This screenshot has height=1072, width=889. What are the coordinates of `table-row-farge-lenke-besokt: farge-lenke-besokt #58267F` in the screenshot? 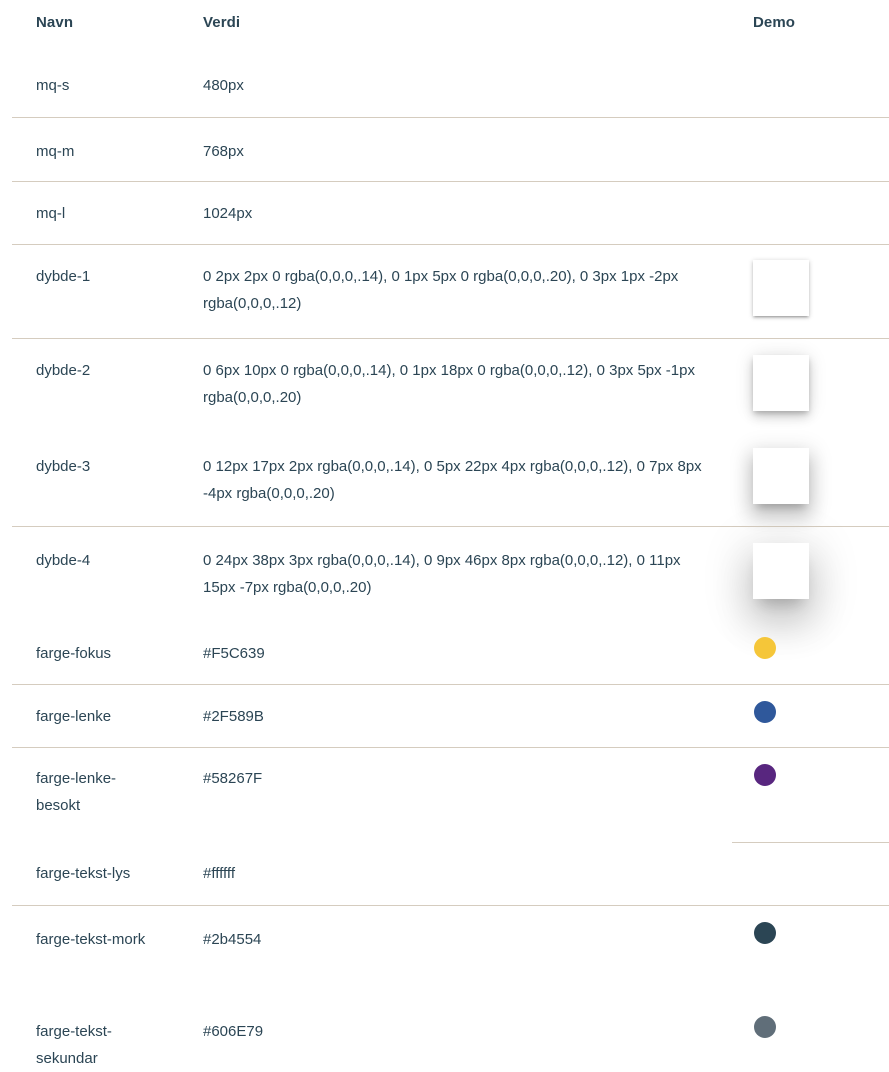 It's located at (444, 795).